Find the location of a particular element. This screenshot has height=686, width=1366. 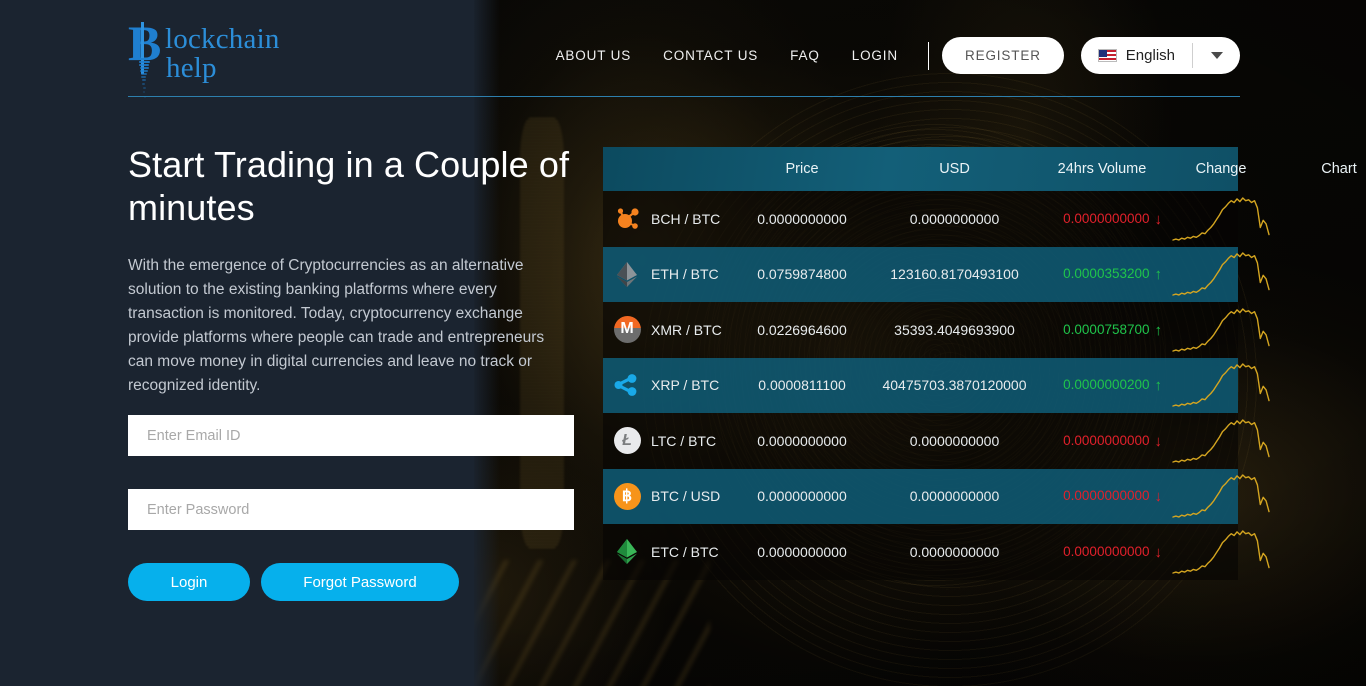

nav-item-contact-us: CONTACT US is located at coordinates (710, 55).